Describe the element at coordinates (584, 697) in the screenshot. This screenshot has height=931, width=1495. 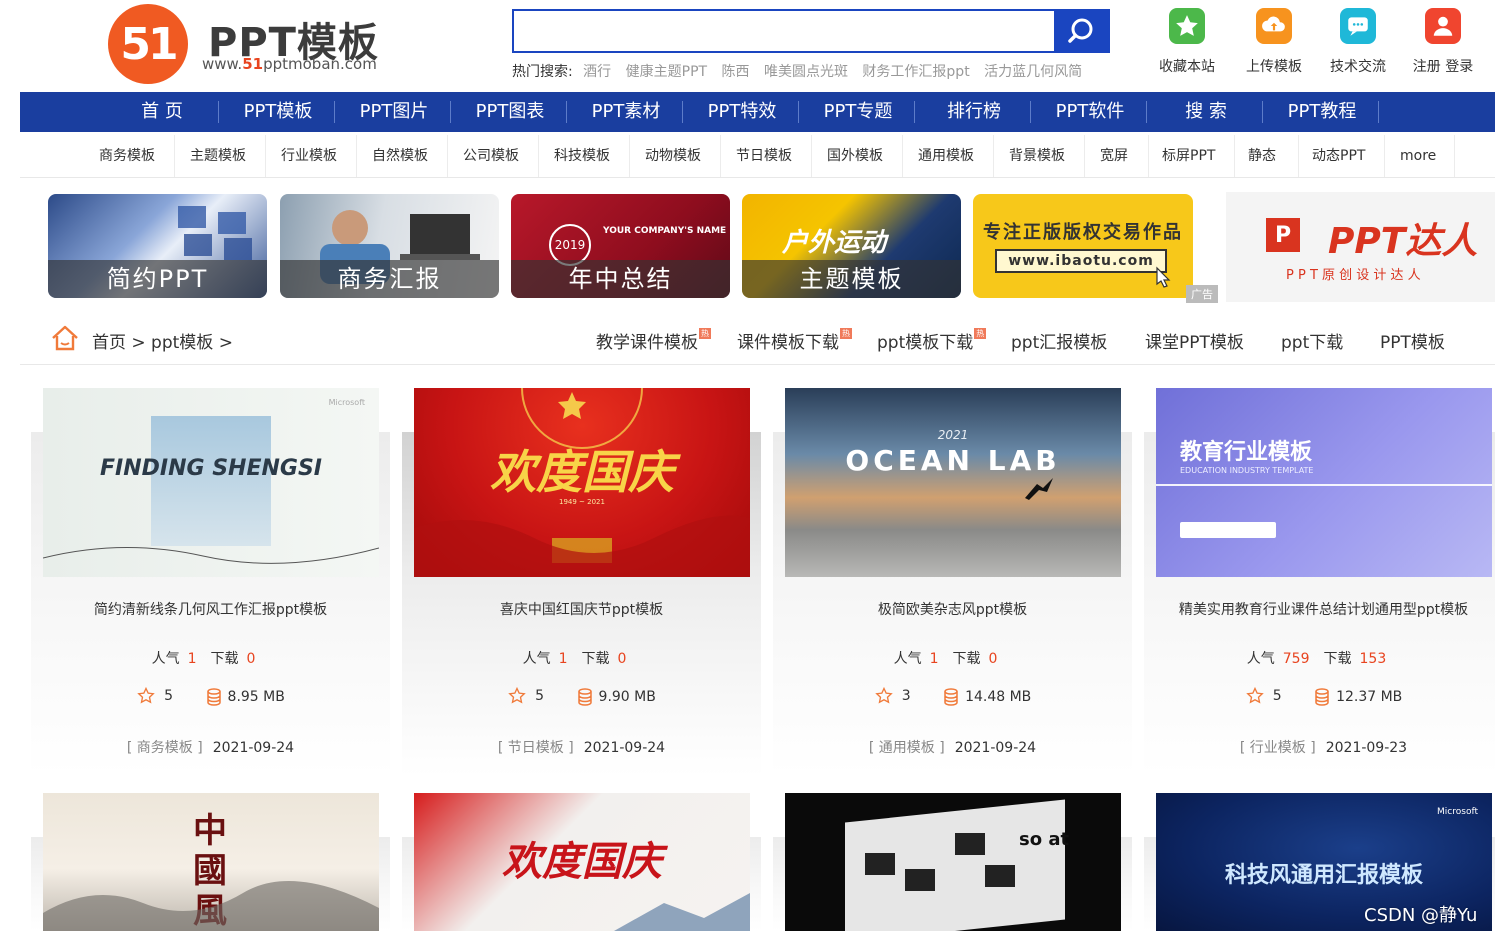
I see `database-icon` at that location.